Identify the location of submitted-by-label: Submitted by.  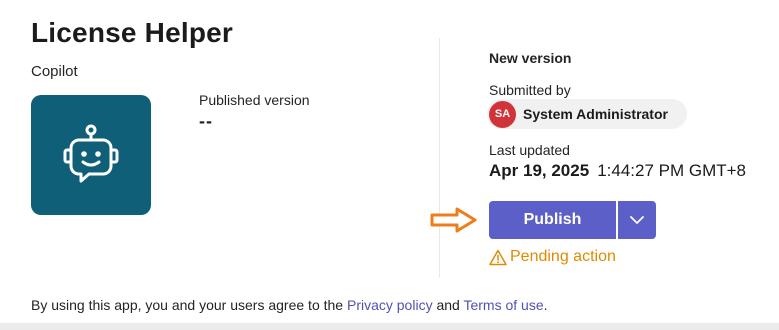
(530, 90).